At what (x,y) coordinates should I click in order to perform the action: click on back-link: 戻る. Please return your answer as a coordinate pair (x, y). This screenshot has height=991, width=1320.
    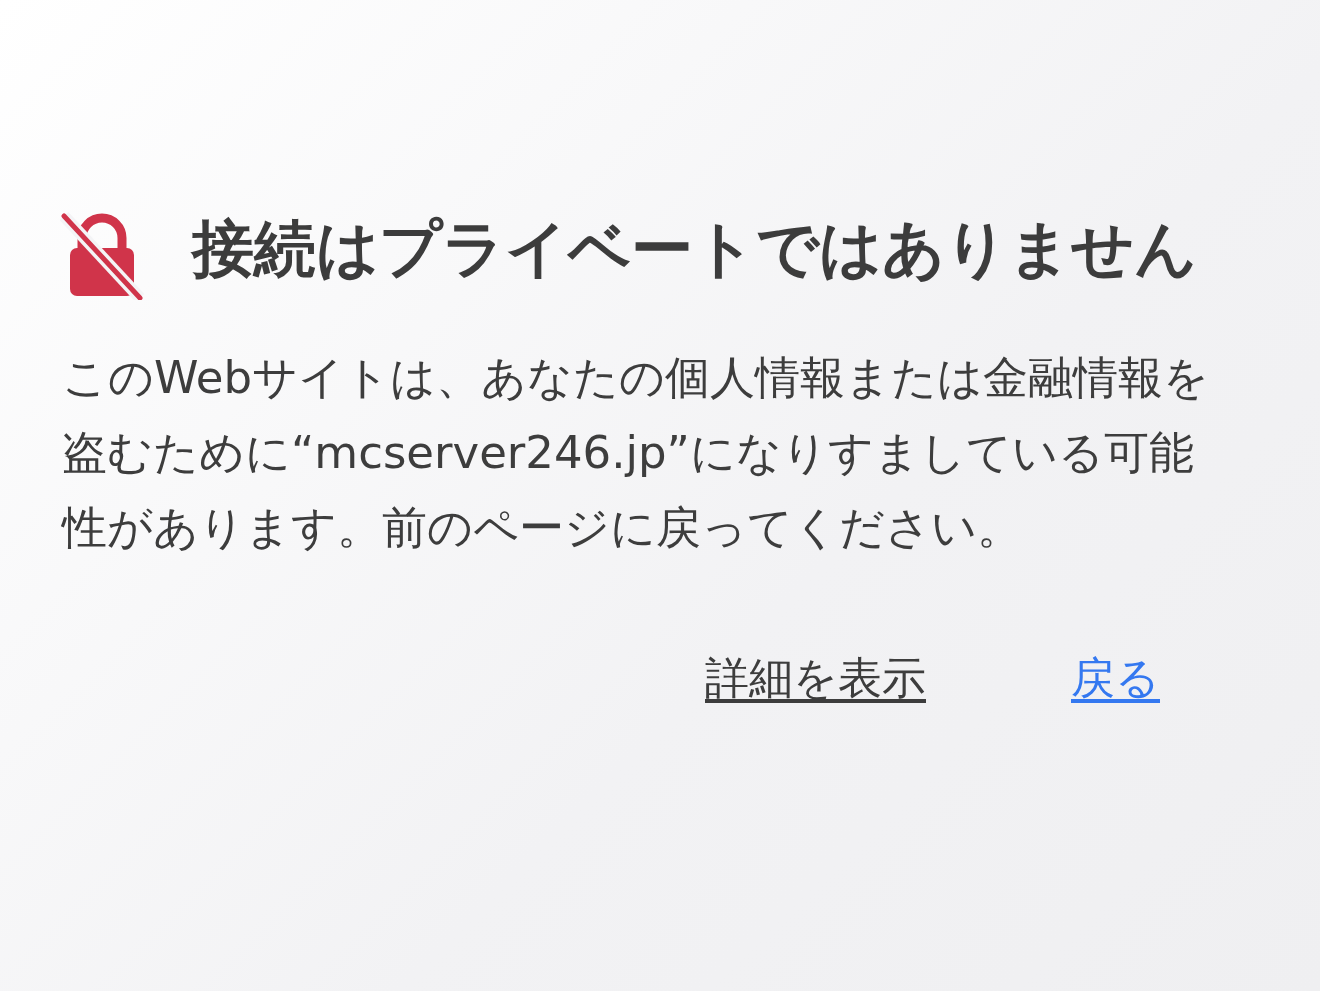
    Looking at the image, I should click on (1115, 678).